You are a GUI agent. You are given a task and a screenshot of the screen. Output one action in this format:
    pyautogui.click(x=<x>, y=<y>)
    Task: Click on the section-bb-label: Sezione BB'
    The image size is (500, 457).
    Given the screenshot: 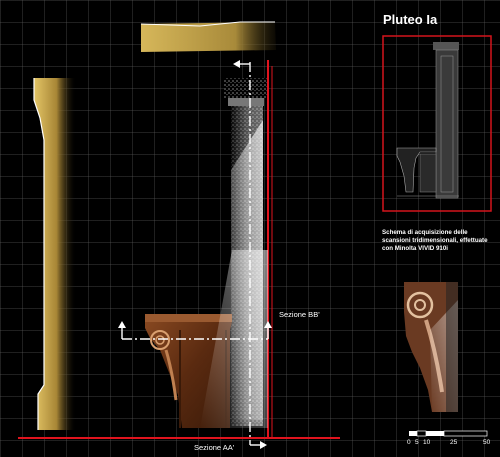 What is the action you would take?
    pyautogui.click(x=299, y=314)
    